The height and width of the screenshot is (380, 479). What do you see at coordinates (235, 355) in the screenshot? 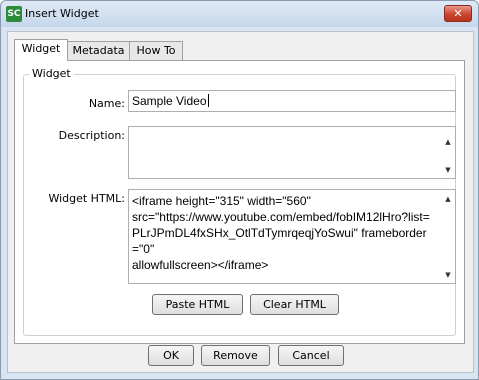
I see `remove-button: Remove` at bounding box center [235, 355].